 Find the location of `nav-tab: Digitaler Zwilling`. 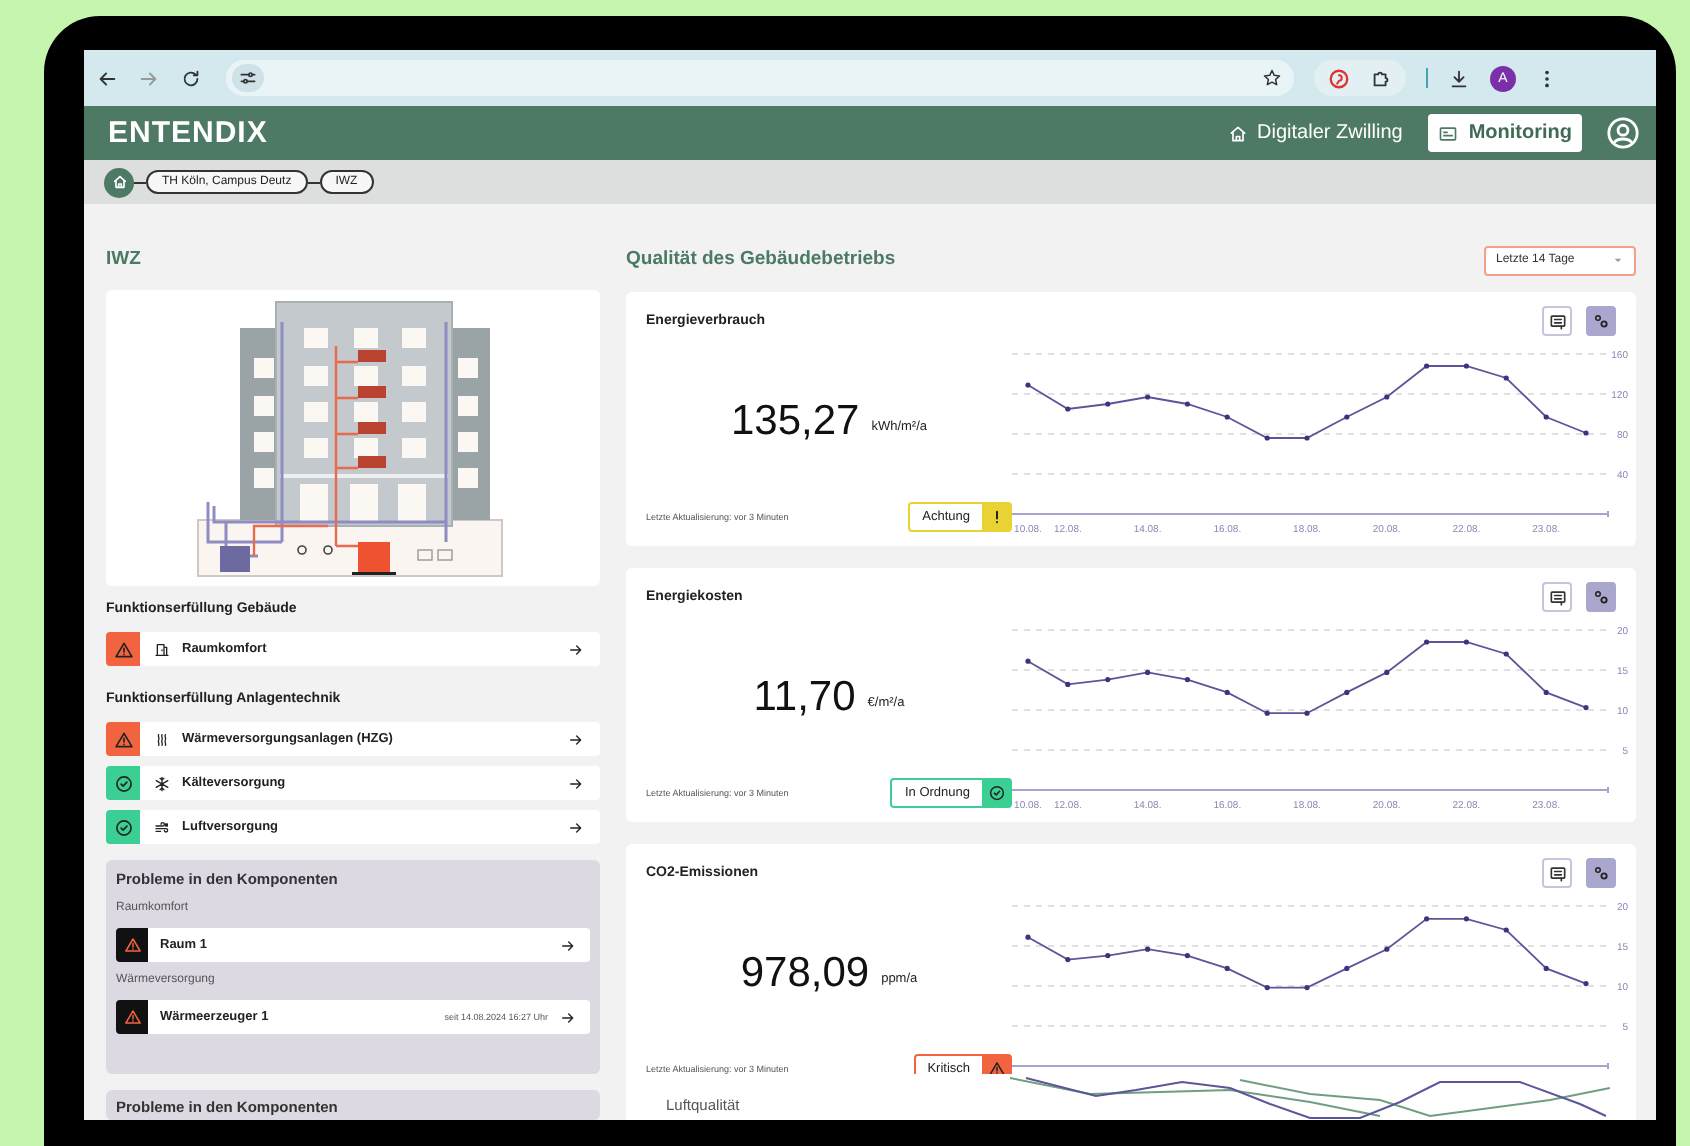

nav-tab: Digitaler Zwilling is located at coordinates (1315, 133).